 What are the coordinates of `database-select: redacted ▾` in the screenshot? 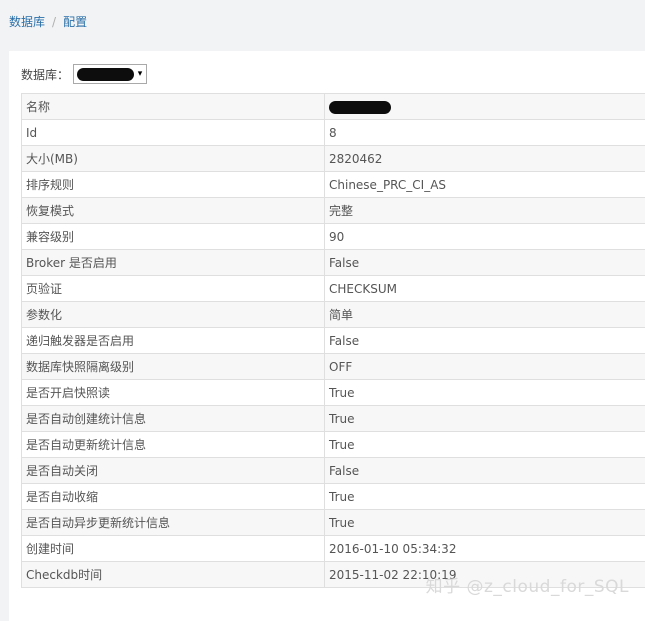 It's located at (110, 74).